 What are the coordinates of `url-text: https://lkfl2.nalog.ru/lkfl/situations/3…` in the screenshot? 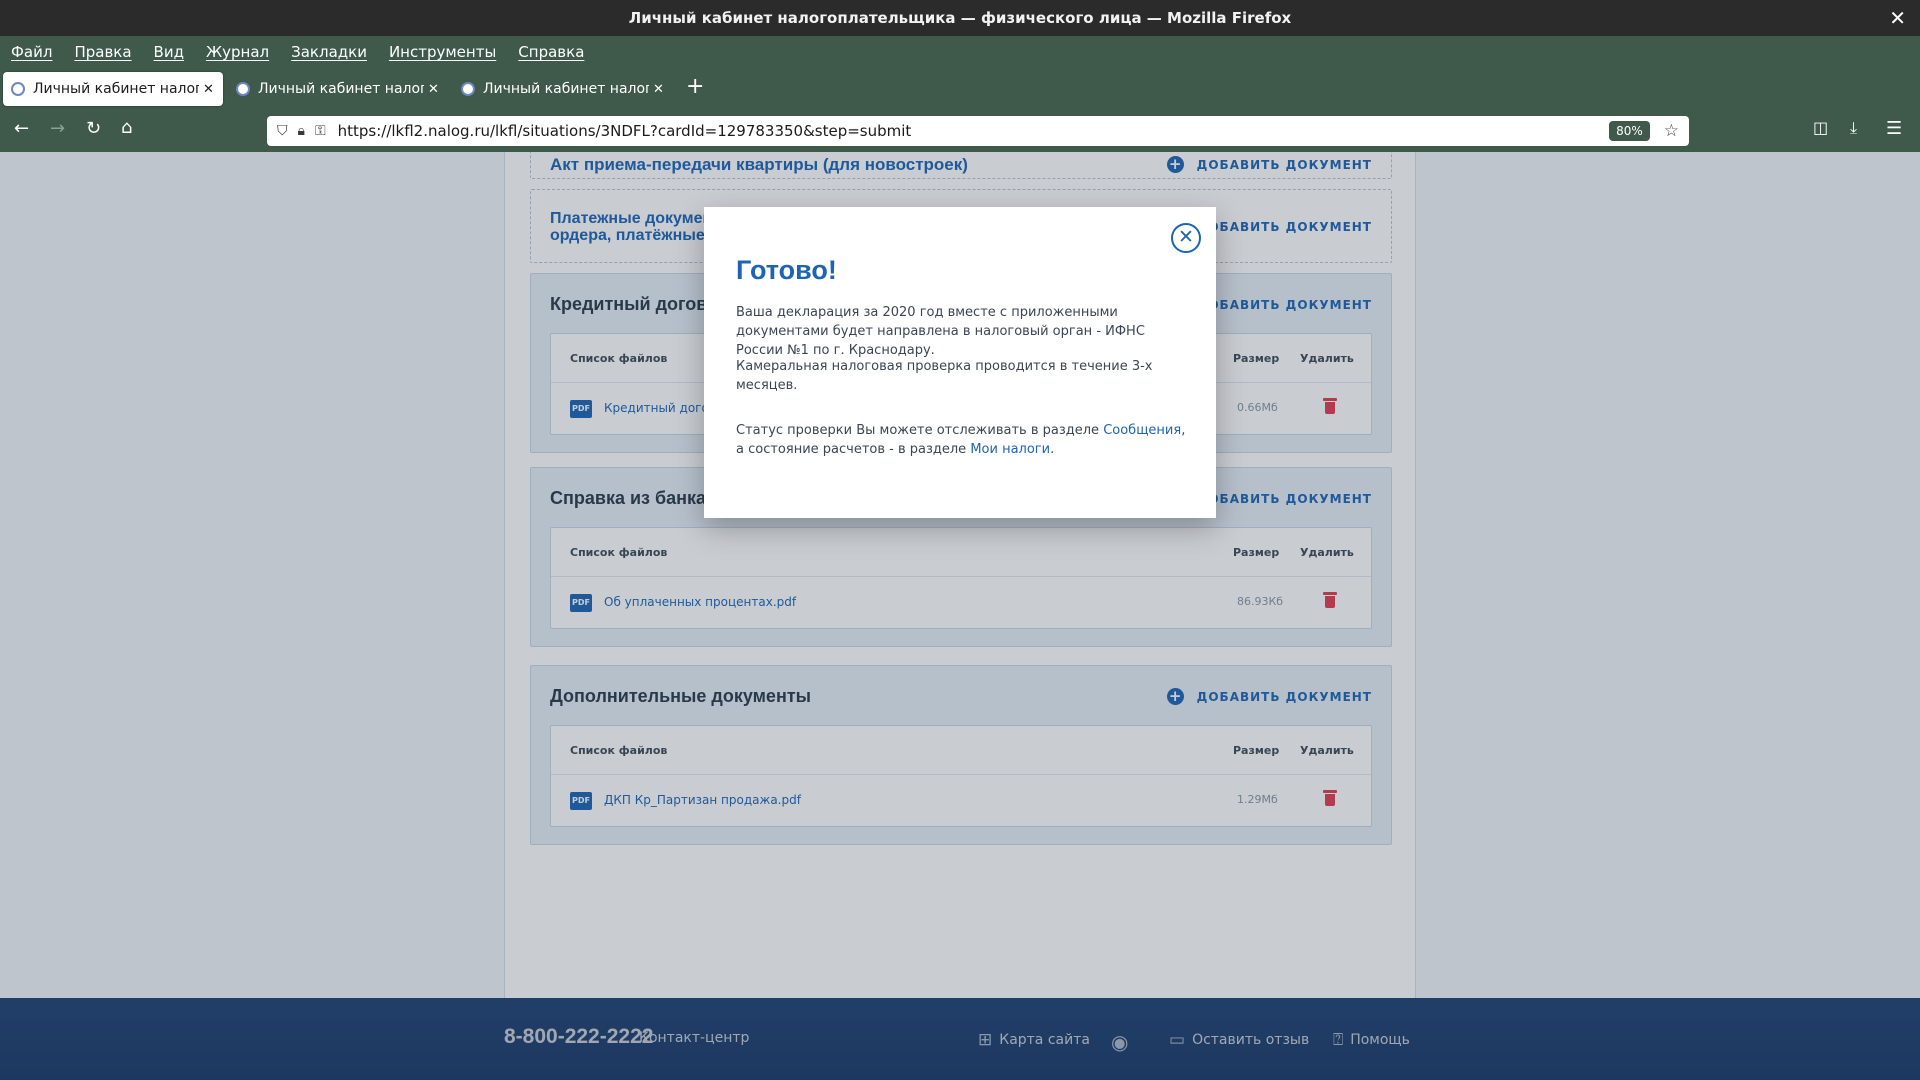 It's located at (973, 131).